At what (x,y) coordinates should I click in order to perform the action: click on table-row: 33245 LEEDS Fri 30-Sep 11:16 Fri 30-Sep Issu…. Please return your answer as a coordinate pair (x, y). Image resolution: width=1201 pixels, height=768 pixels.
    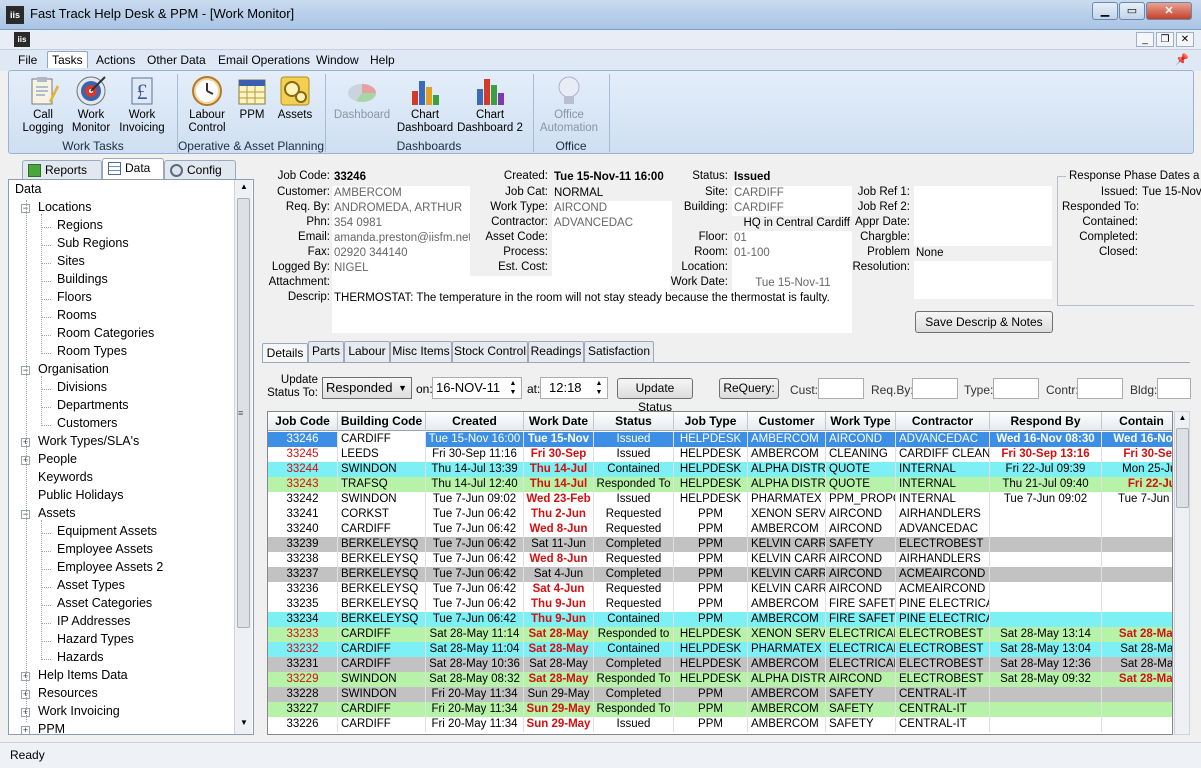
    Looking at the image, I should click on (720, 454).